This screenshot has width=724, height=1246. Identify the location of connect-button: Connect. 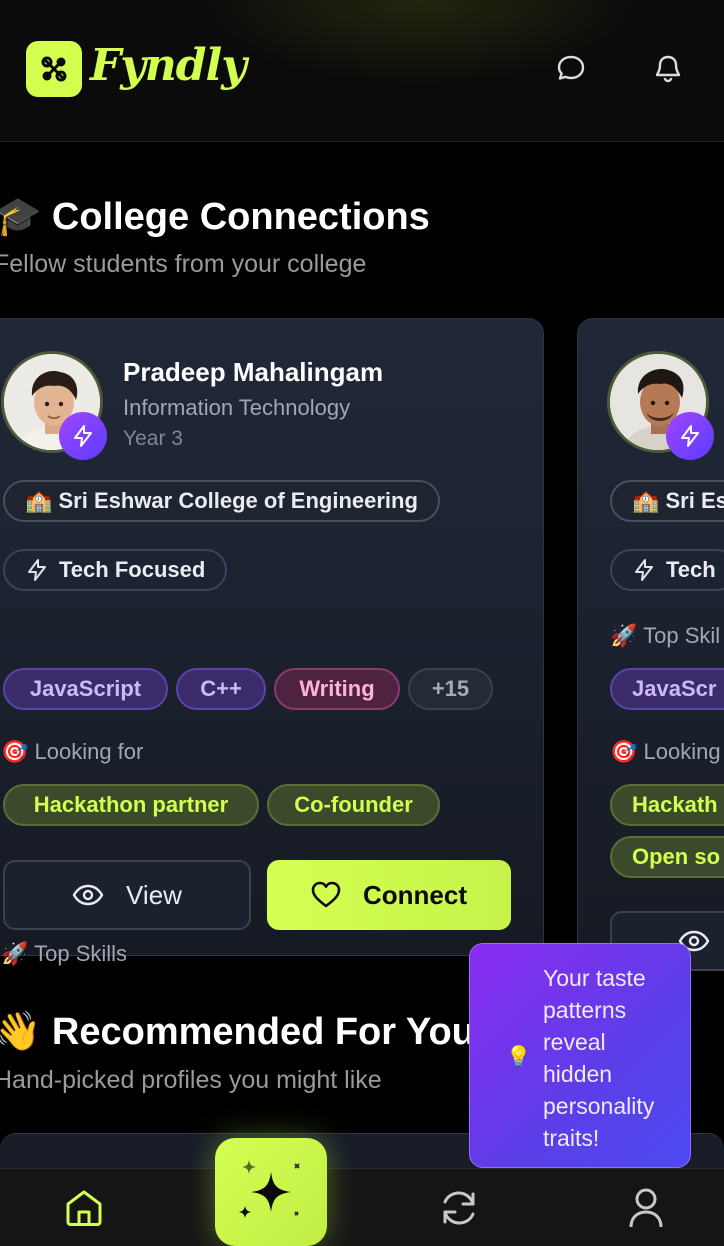
(389, 895).